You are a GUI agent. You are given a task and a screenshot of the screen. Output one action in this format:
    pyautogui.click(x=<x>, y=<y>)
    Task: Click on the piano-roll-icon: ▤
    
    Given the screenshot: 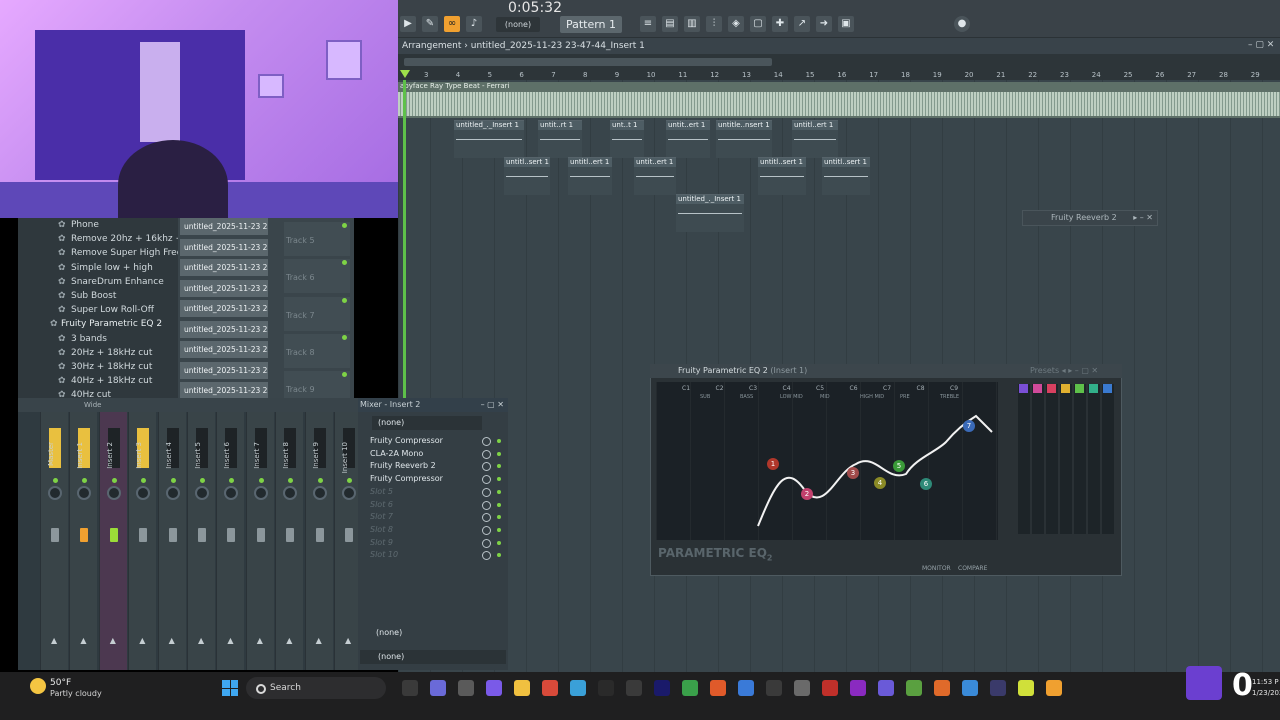 What is the action you would take?
    pyautogui.click(x=670, y=24)
    